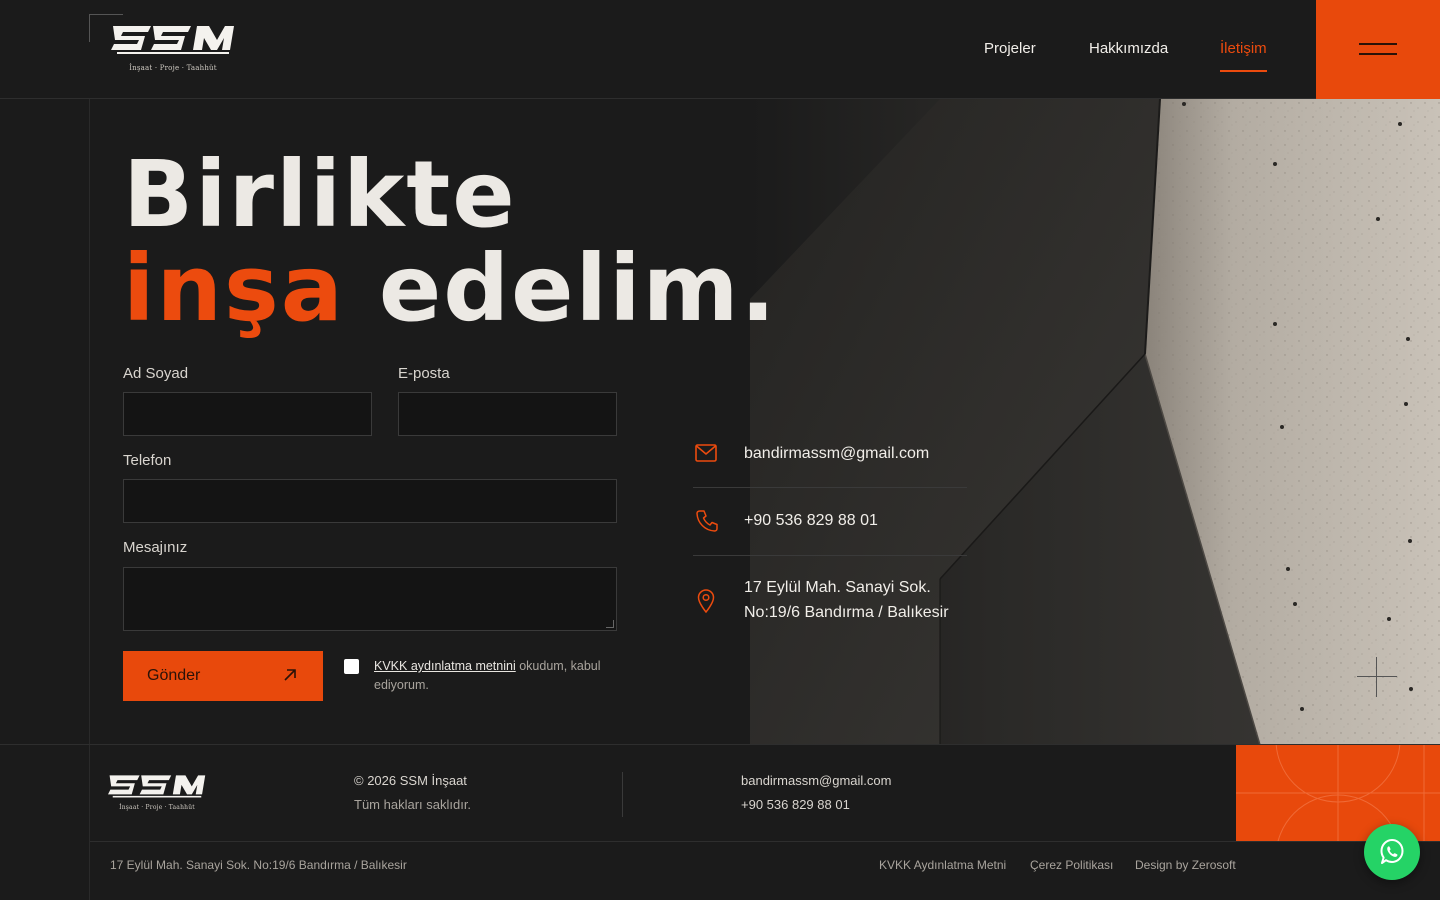 This screenshot has height=900, width=1440. I want to click on name-label: Ad Soyad, so click(156, 373).